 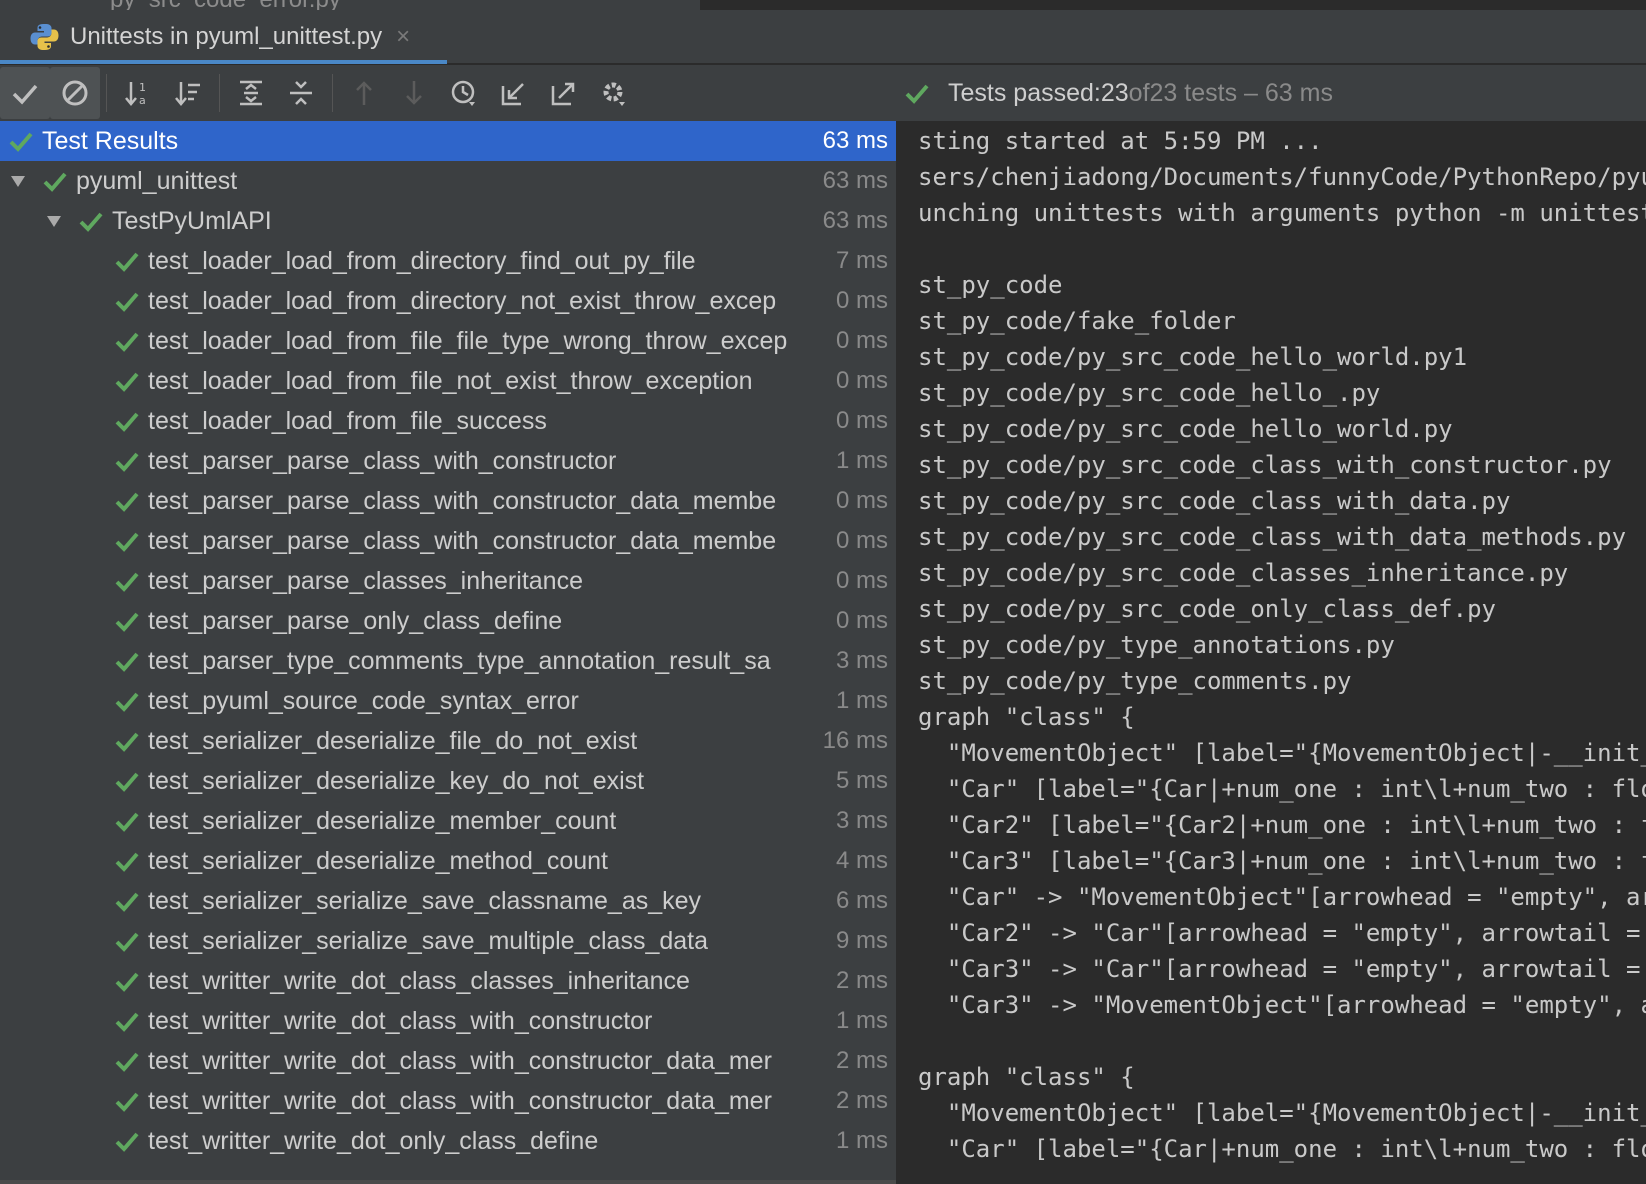 What do you see at coordinates (223, 37) in the screenshot?
I see `tab-unittests: Unittests in pyuml_unittest.py ×` at bounding box center [223, 37].